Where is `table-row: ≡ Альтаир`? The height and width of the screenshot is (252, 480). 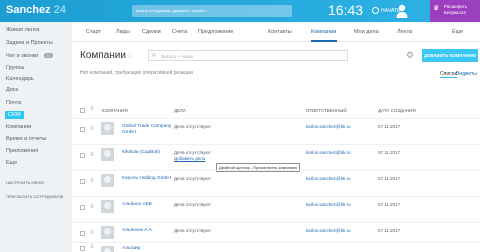
table-row: ≡ Альтаир is located at coordinates (276, 247).